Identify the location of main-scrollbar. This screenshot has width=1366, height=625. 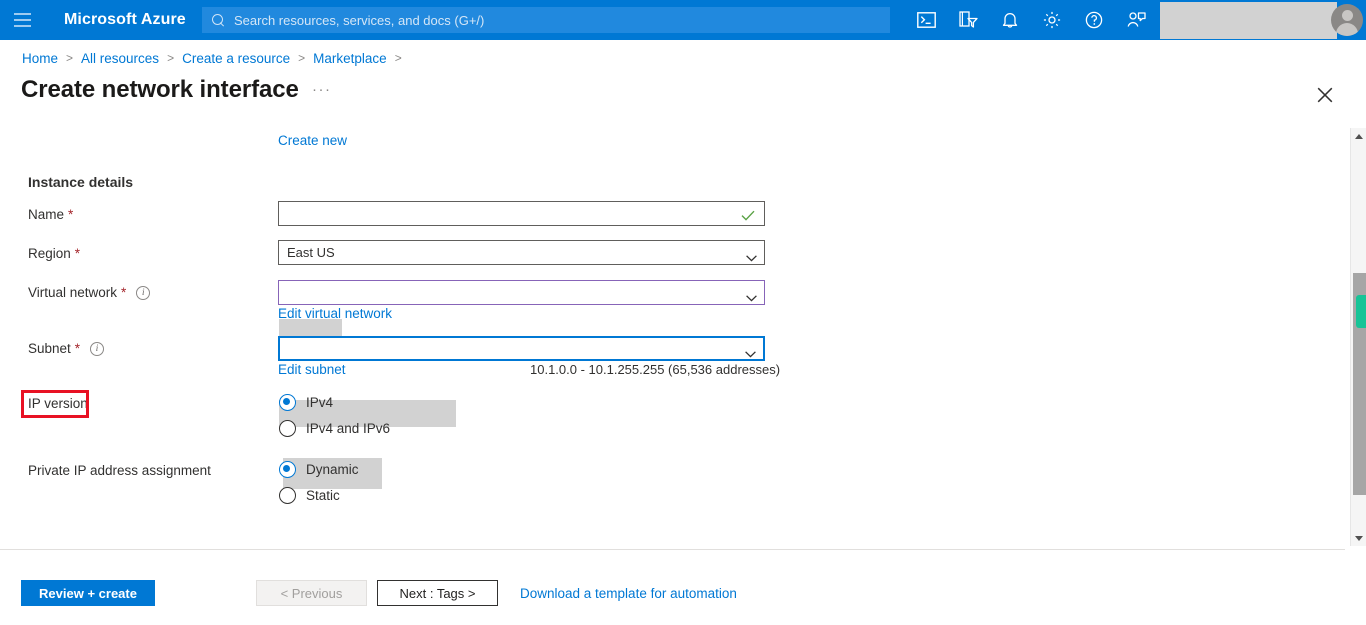
(1358, 337).